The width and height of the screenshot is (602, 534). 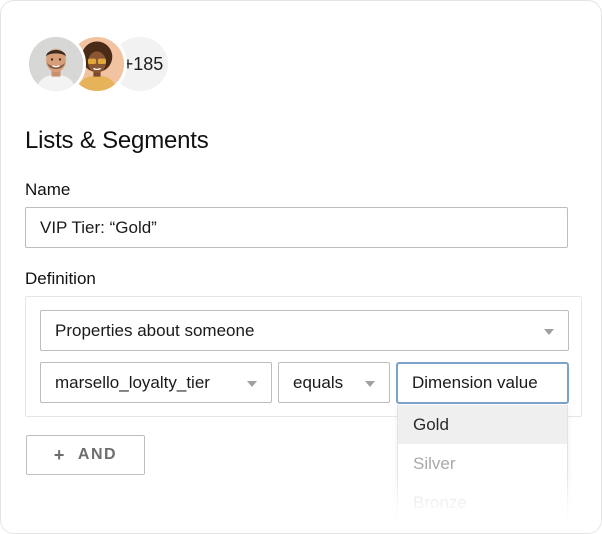 What do you see at coordinates (304, 330) in the screenshot?
I see `condition-type-select: Properties about someone` at bounding box center [304, 330].